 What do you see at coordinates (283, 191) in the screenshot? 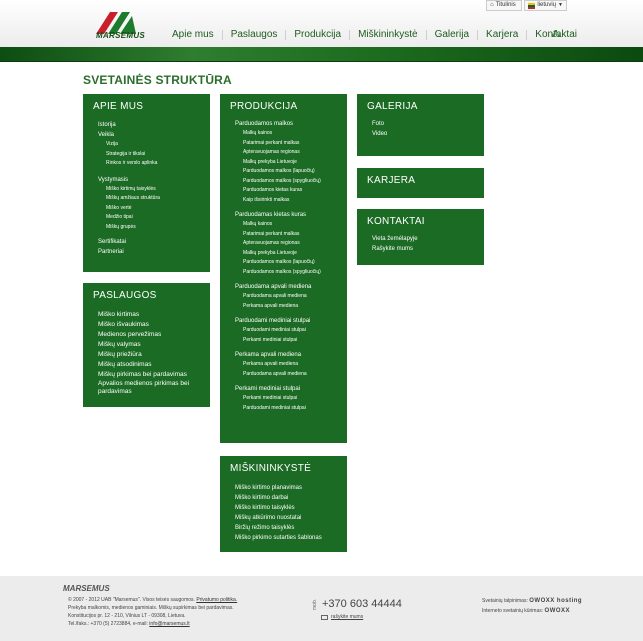
I see `sitemap-sublink: Parduodamos kietas kuras` at bounding box center [283, 191].